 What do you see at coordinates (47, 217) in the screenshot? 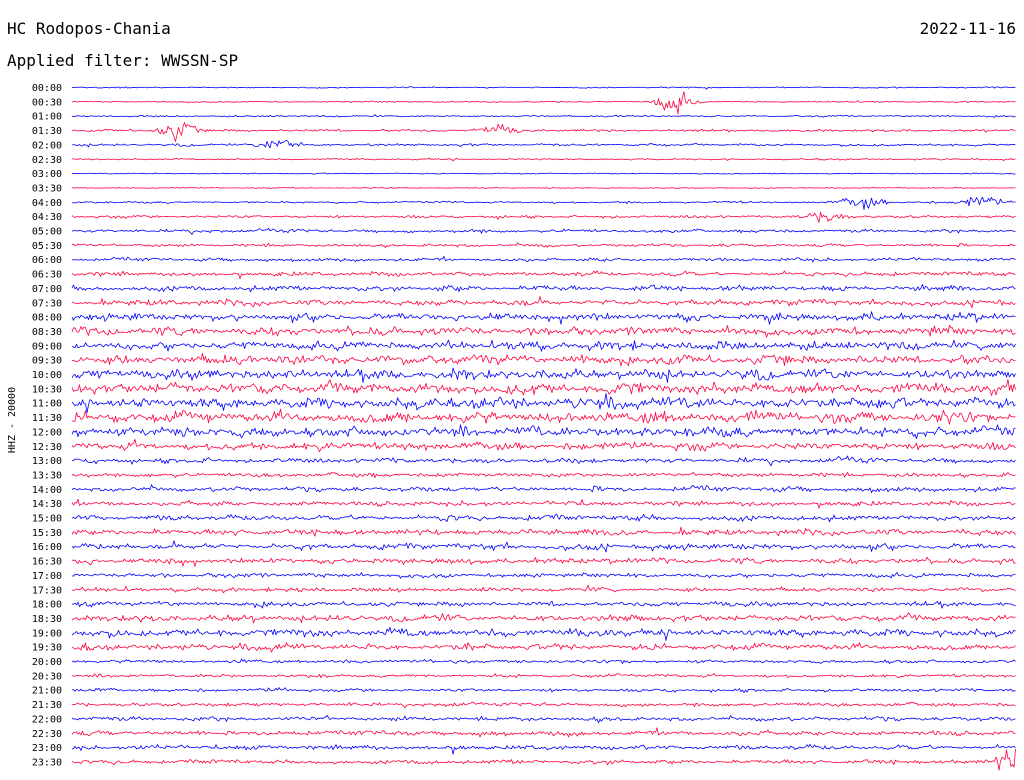
I see `row-label-0430: 04:30` at bounding box center [47, 217].